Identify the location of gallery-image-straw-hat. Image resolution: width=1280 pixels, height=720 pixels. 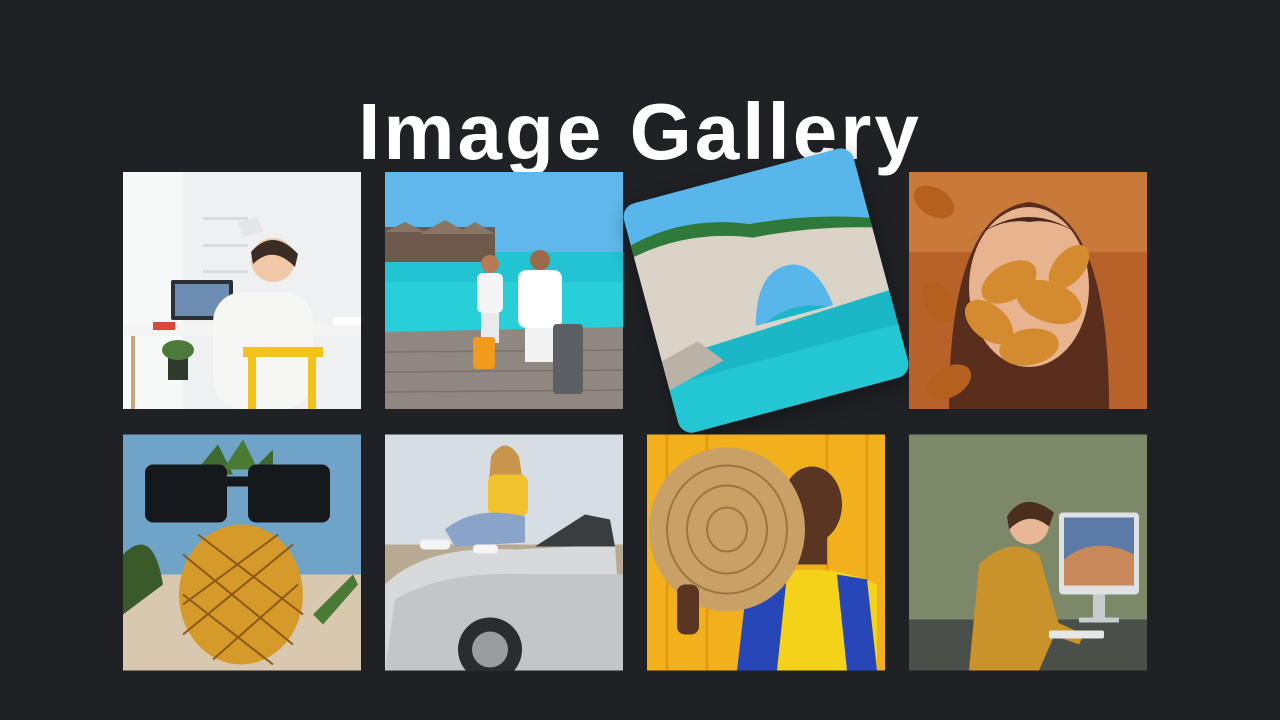
(766, 552).